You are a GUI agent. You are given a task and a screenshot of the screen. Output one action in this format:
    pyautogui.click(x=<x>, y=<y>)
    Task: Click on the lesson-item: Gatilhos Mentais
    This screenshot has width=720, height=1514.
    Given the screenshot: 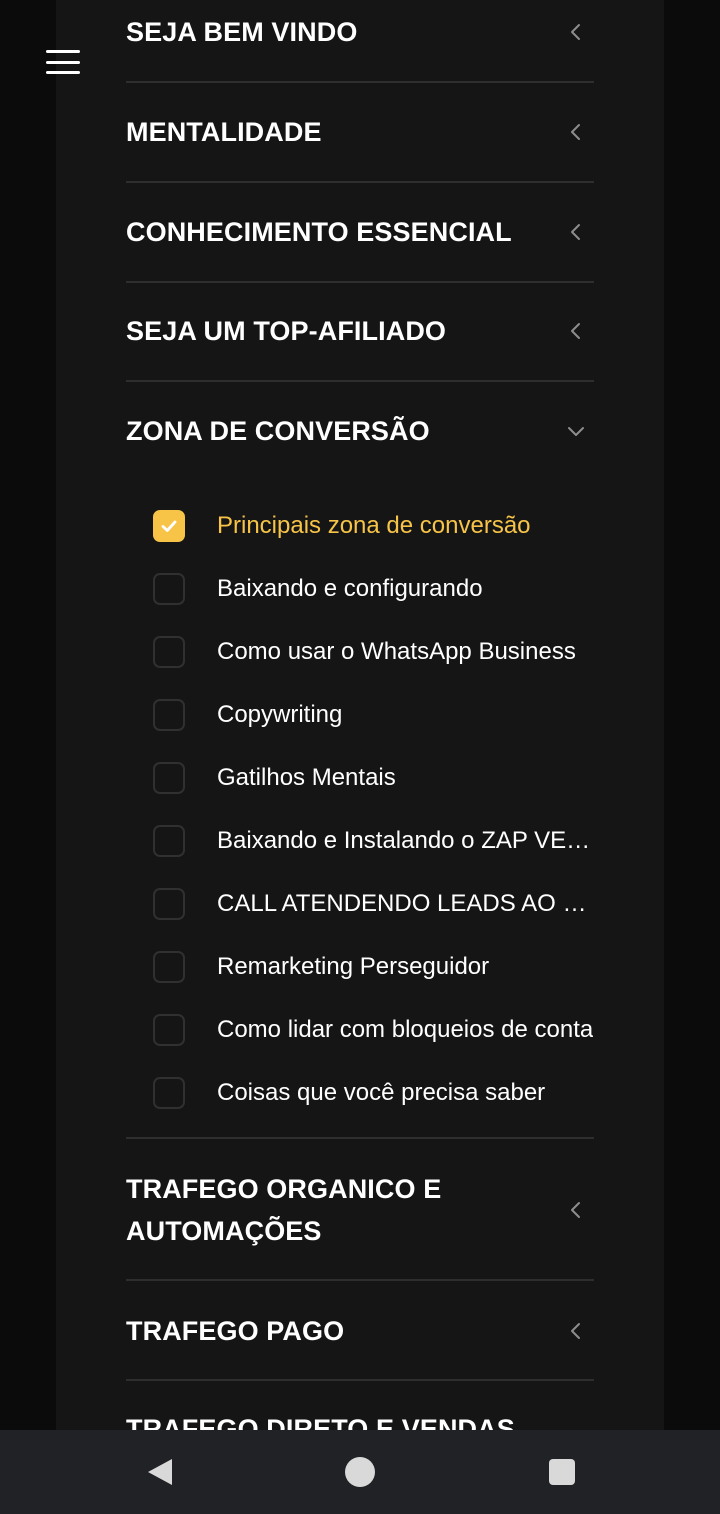 What is the action you would take?
    pyautogui.click(x=378, y=778)
    